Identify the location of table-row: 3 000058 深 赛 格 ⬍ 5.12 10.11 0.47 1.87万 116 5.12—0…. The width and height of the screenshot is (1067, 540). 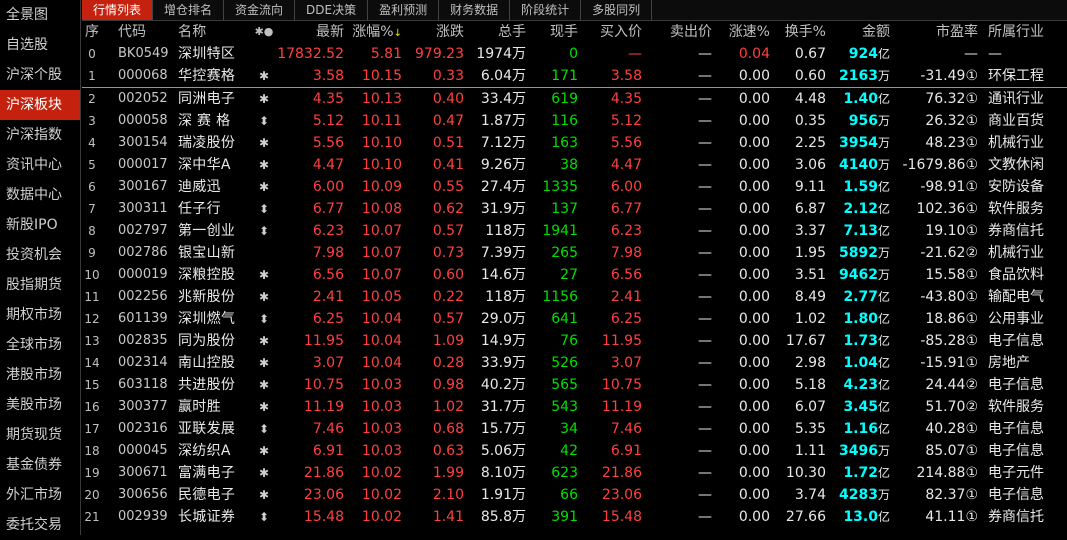
(574, 121).